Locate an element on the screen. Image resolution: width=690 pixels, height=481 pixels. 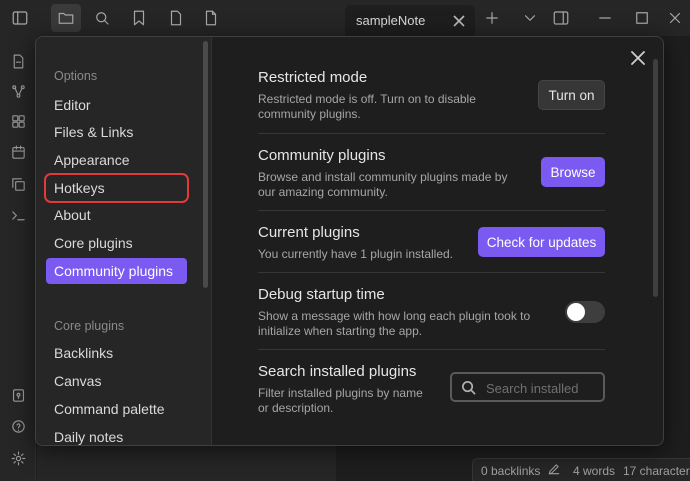
folder-icon is located at coordinates (66, 18).